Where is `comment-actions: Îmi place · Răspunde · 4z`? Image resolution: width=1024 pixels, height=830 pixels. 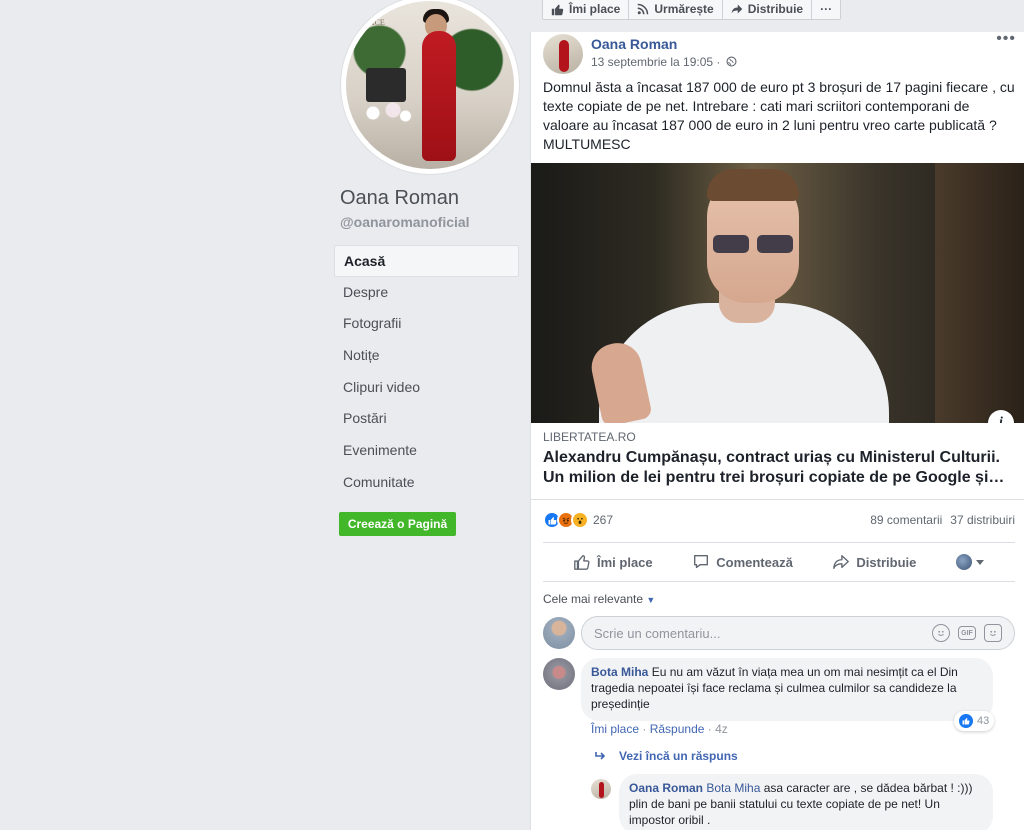 comment-actions: Îmi place · Răspunde · 4z is located at coordinates (659, 729).